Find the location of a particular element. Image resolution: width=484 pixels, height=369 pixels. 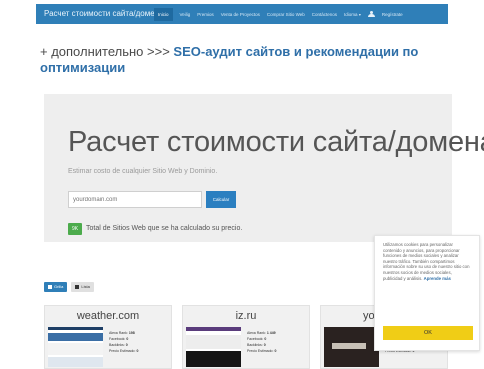

nav-item-premios: Premios is located at coordinates (205, 14).